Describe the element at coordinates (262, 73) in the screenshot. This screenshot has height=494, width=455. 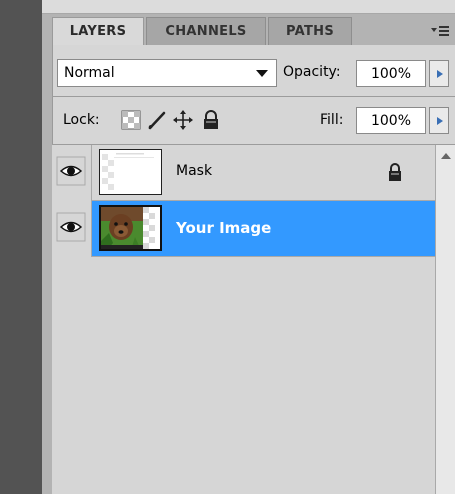
I see `chevron-down-icon` at that location.